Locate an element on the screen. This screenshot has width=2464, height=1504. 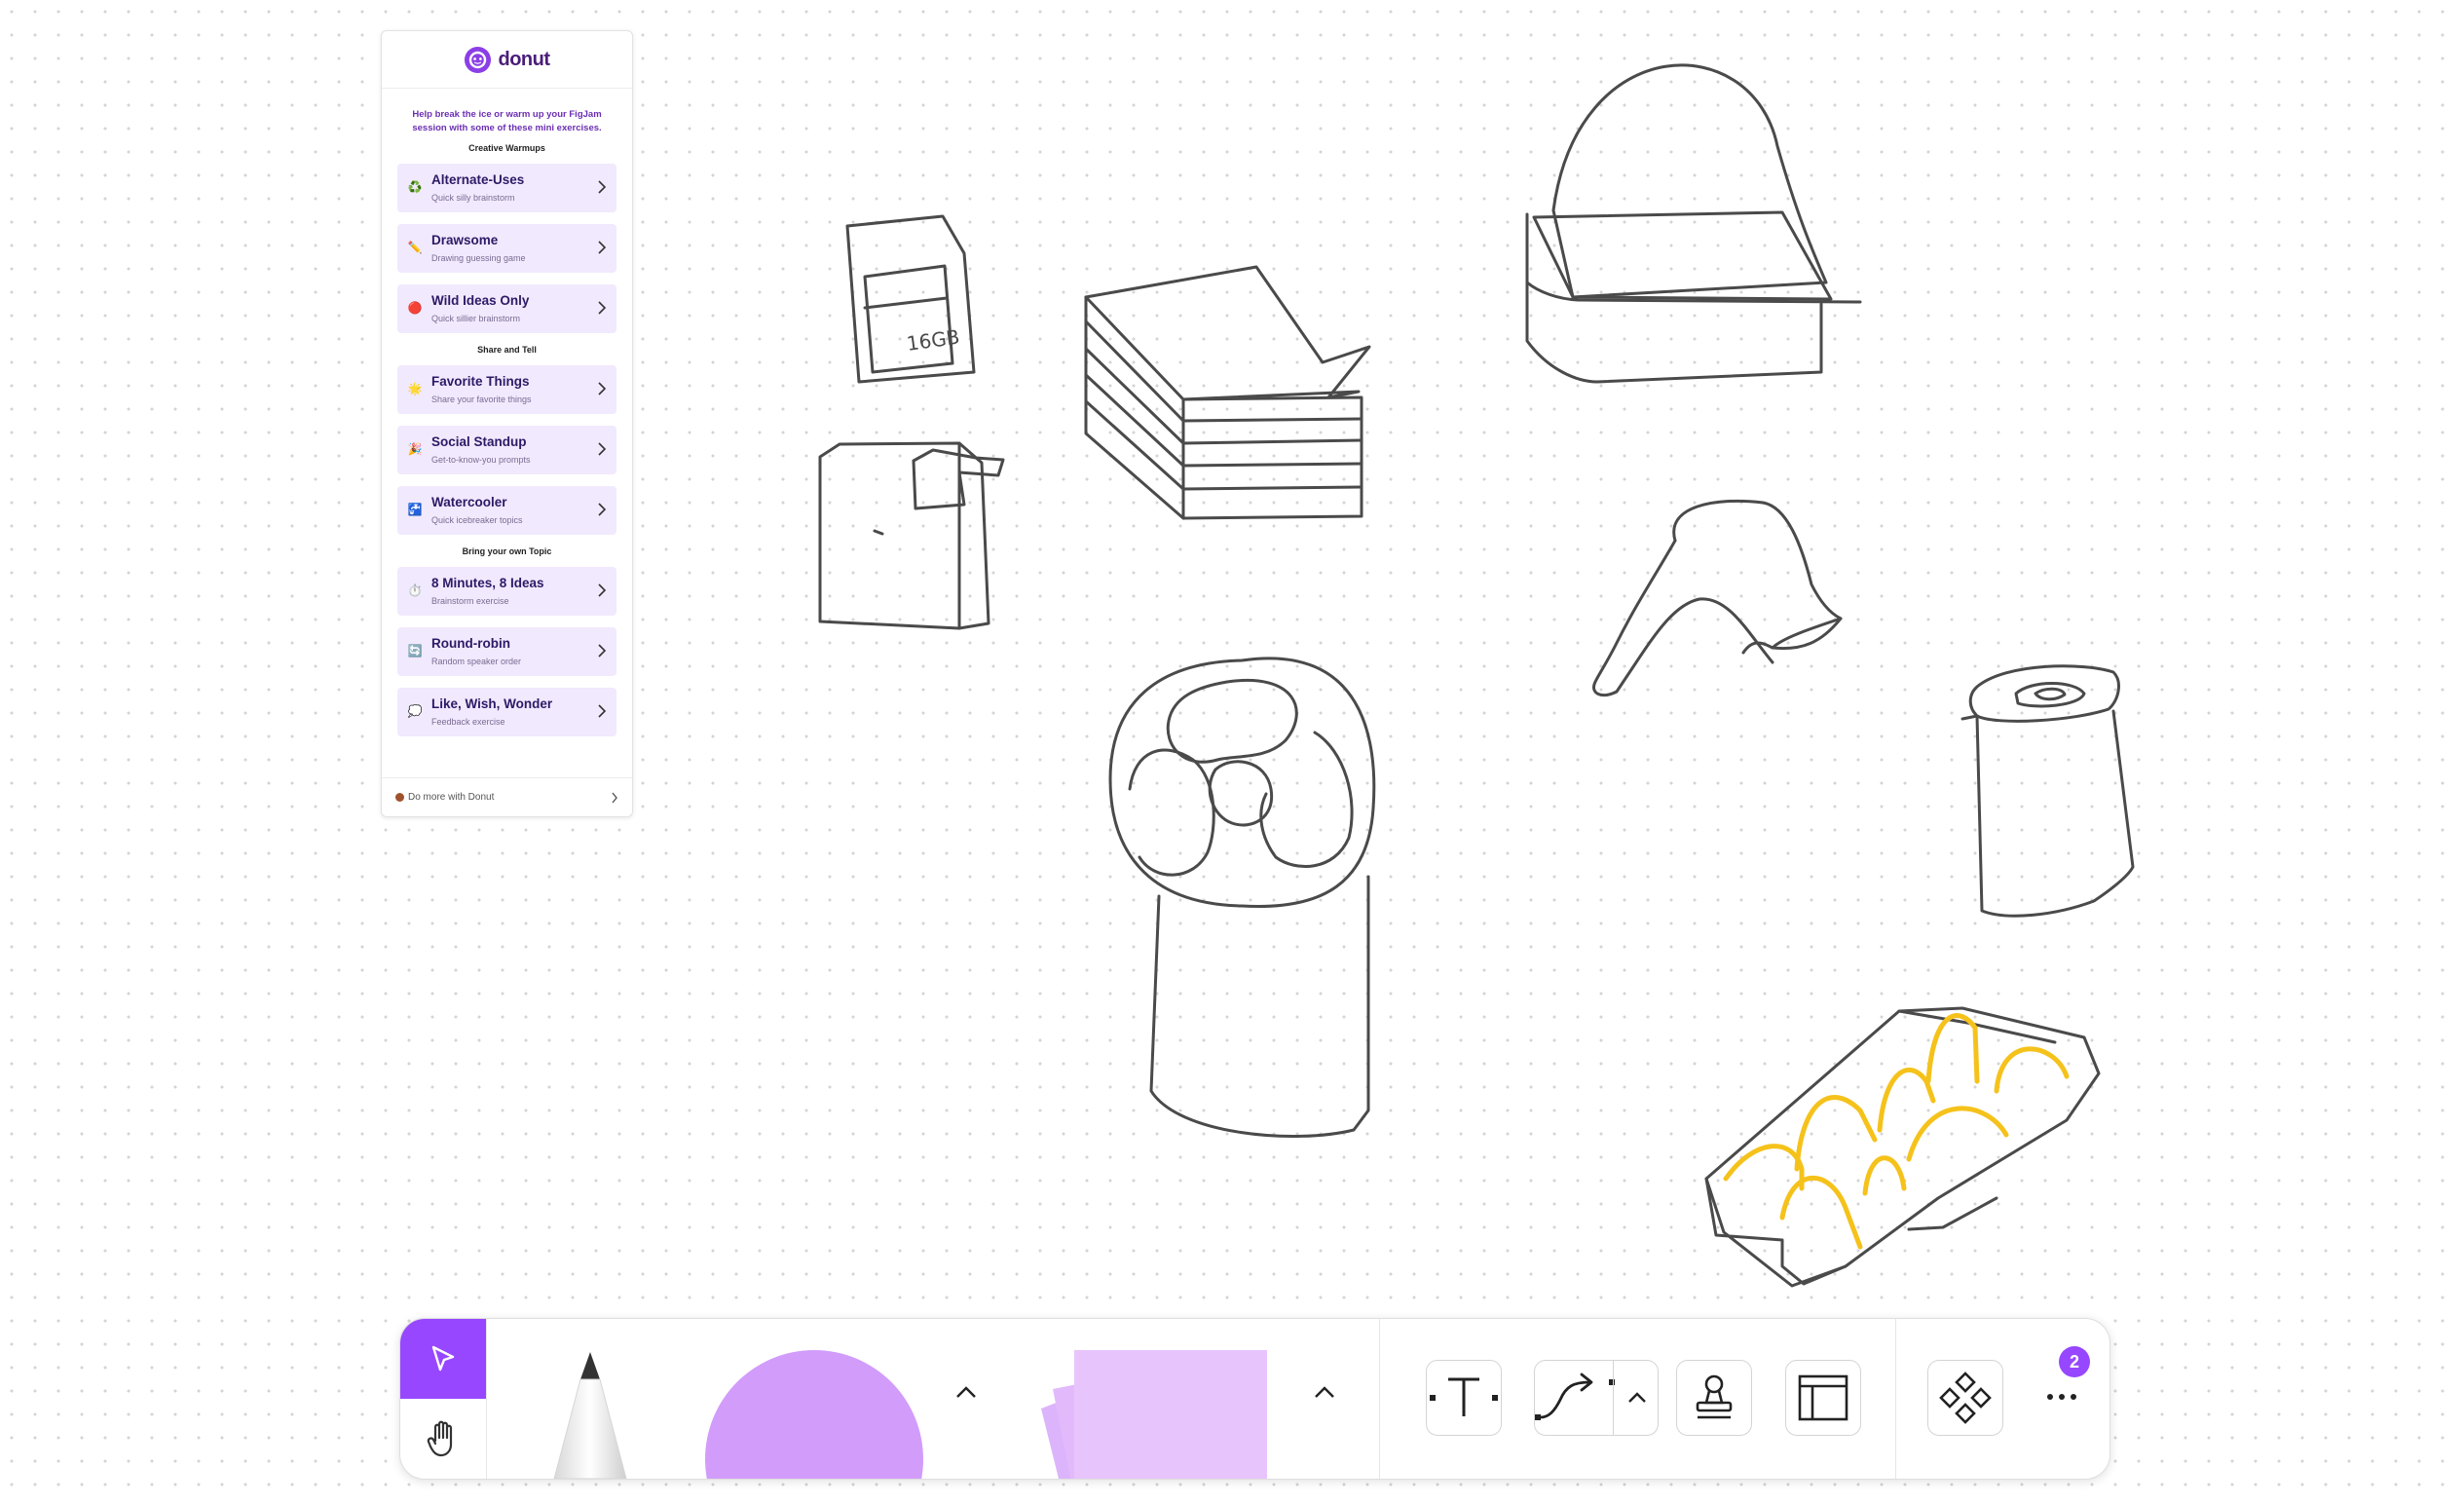
donut-brand: donut is located at coordinates (507, 60).